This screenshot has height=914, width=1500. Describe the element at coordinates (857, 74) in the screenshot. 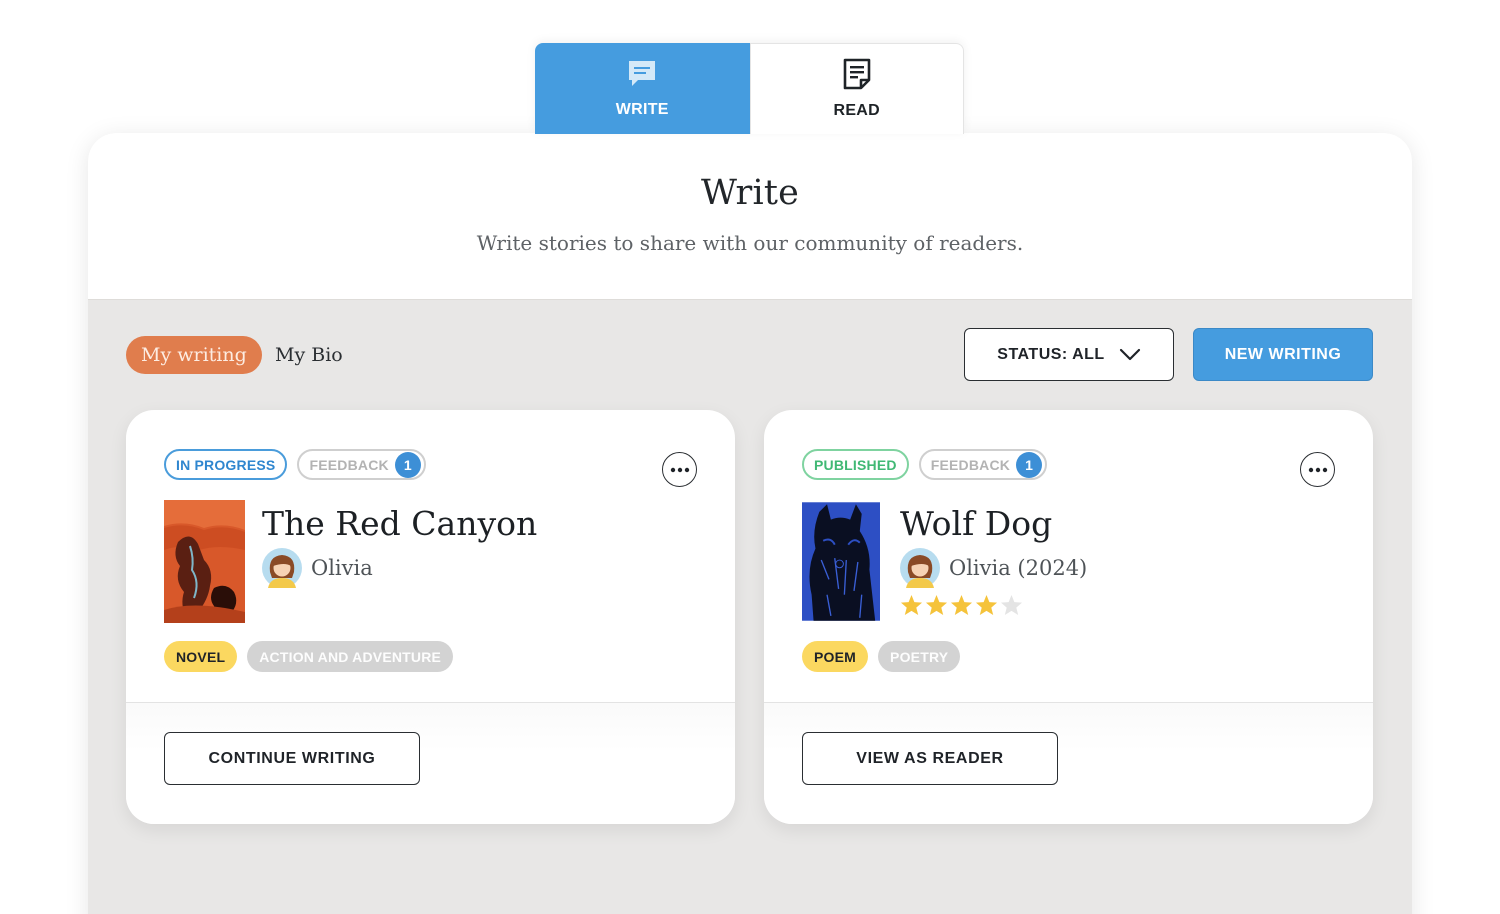

I see `document-icon` at that location.